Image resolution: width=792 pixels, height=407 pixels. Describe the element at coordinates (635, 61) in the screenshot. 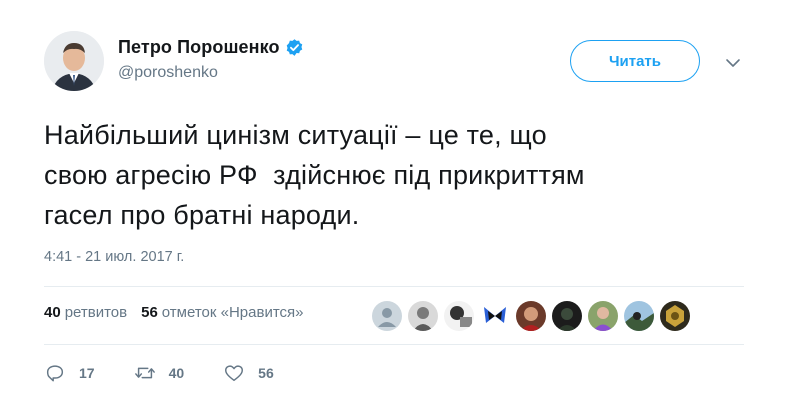

I see `follow-button: Читать` at that location.